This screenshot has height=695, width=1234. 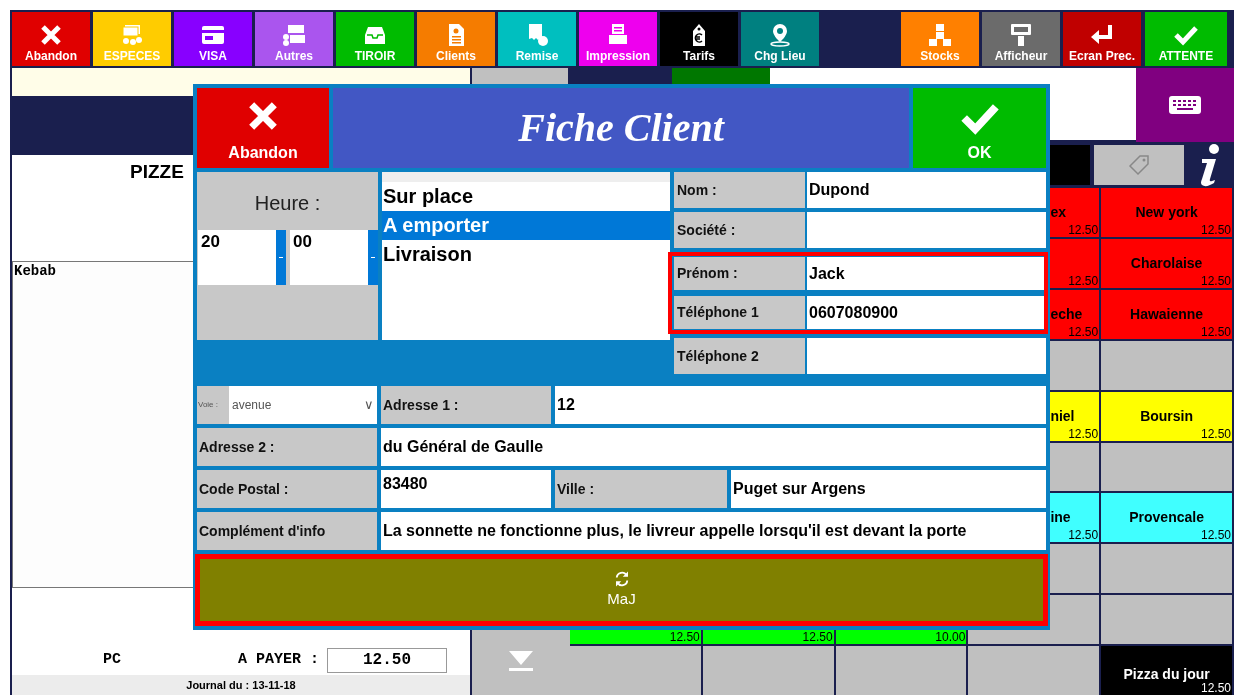 What do you see at coordinates (713, 531) in the screenshot?
I see `text-field: La sonnette ne fonctionne plus, le livreur appelle lorsqu'il est devant la porte` at bounding box center [713, 531].